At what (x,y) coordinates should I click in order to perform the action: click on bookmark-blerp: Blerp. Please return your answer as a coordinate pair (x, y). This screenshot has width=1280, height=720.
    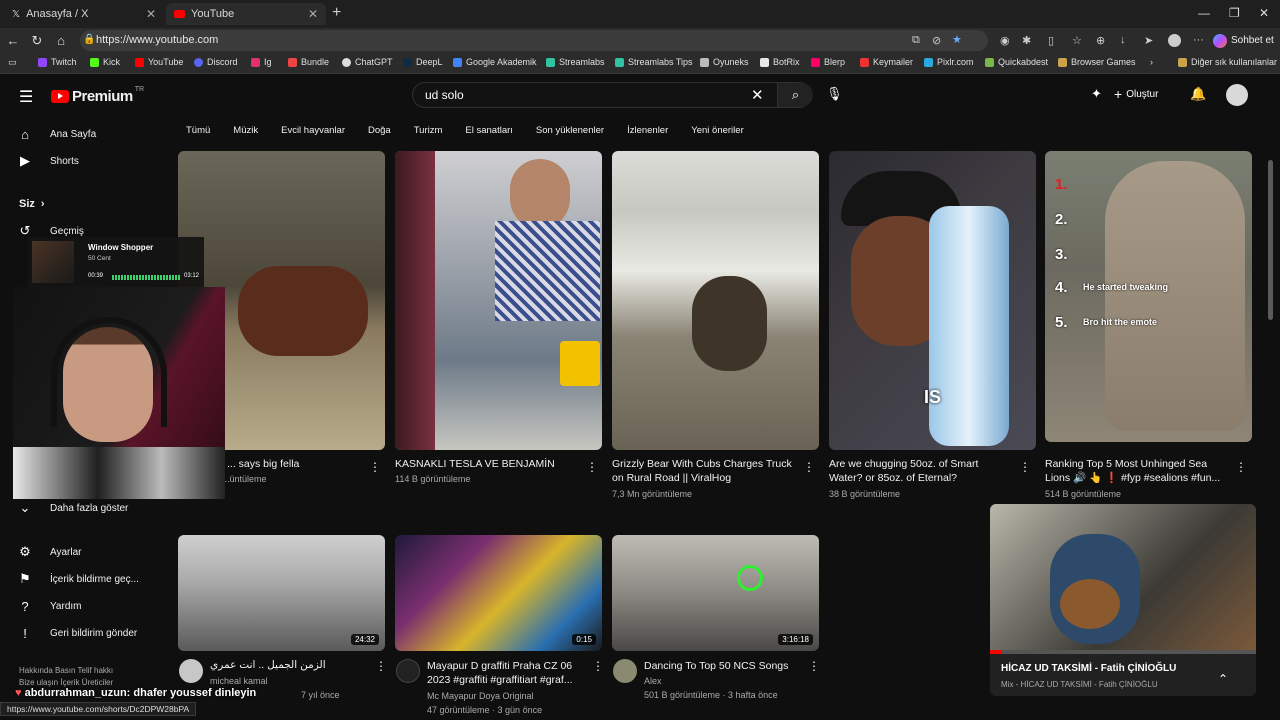
    Looking at the image, I should click on (828, 62).